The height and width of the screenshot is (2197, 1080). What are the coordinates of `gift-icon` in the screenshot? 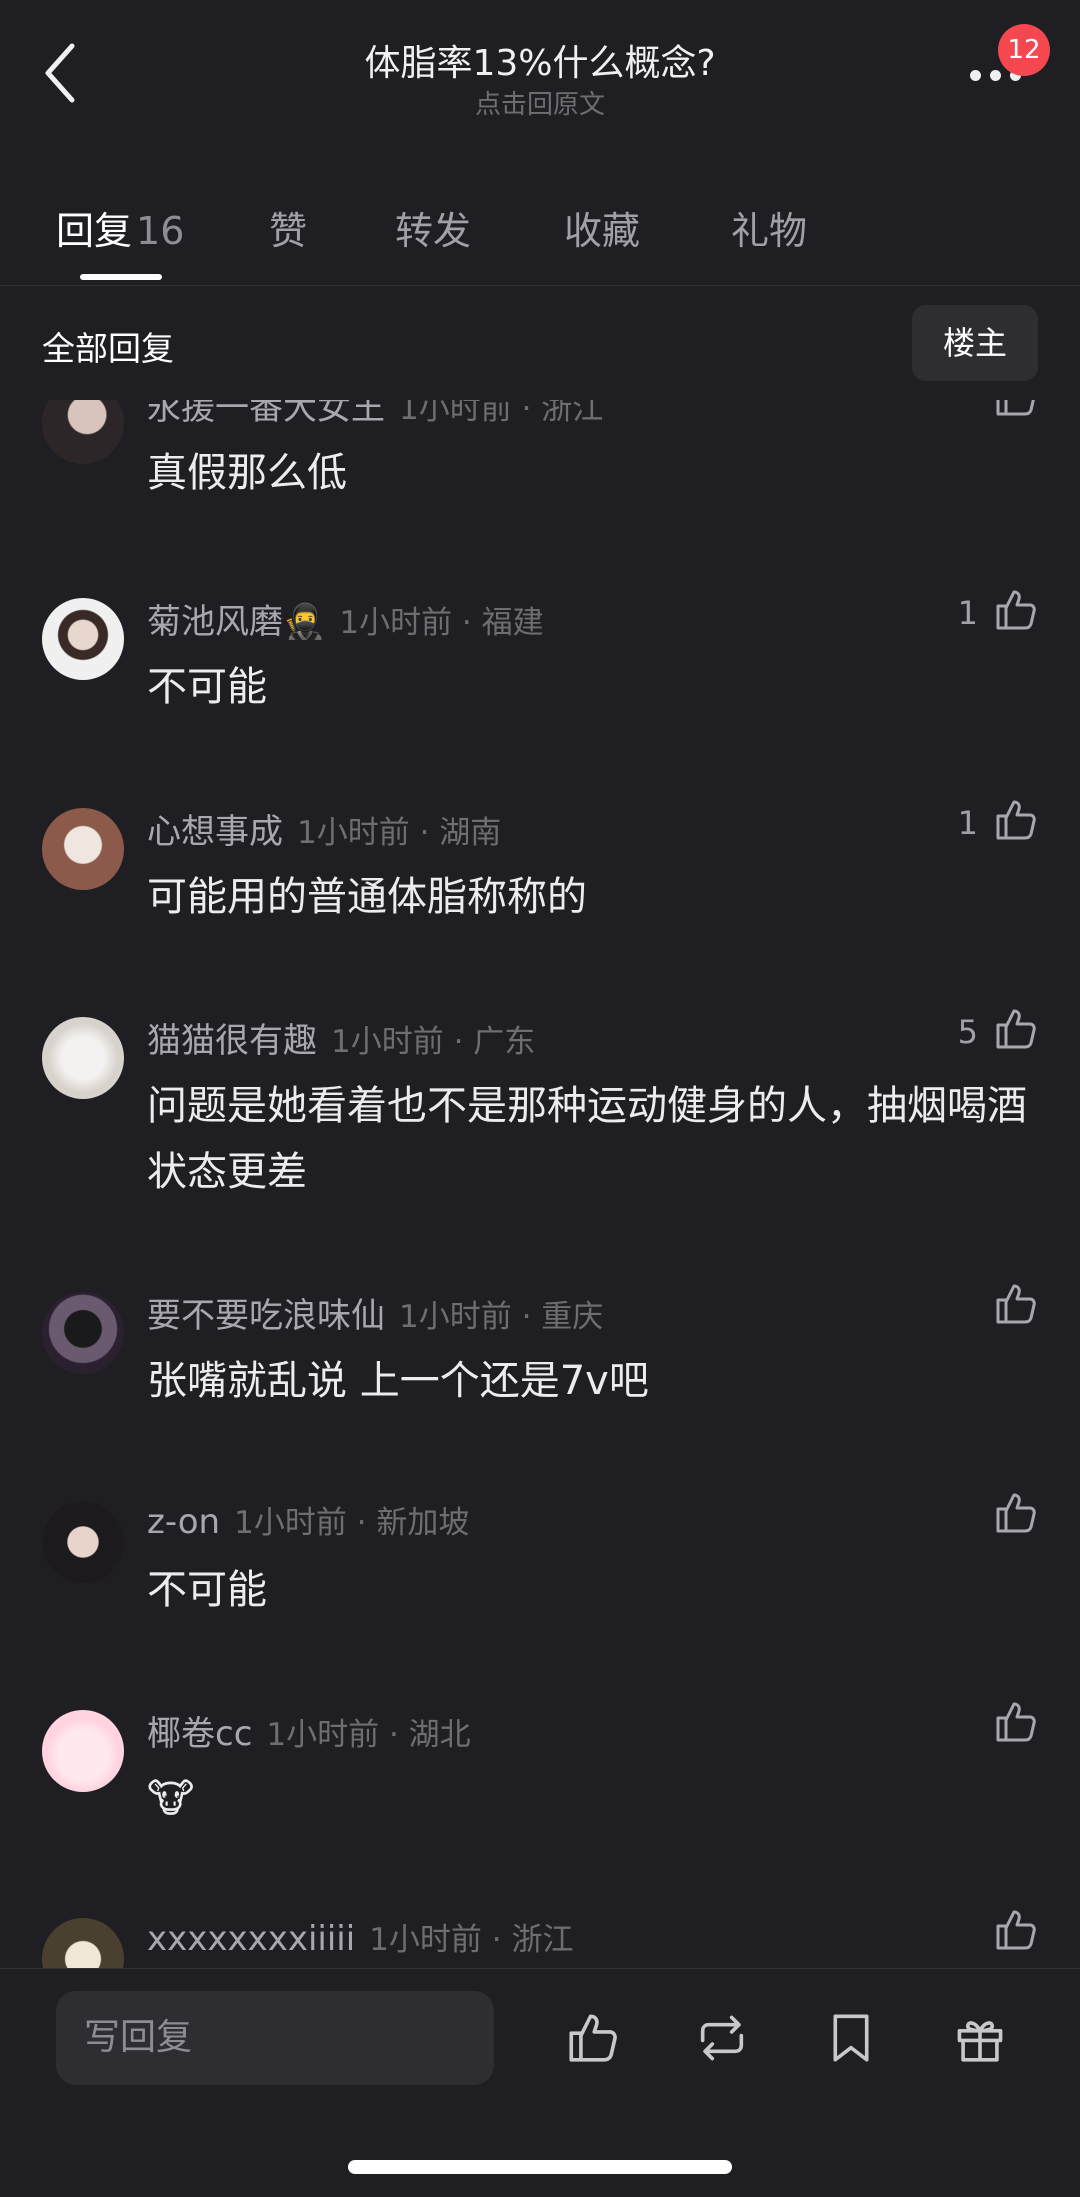 It's located at (980, 2041).